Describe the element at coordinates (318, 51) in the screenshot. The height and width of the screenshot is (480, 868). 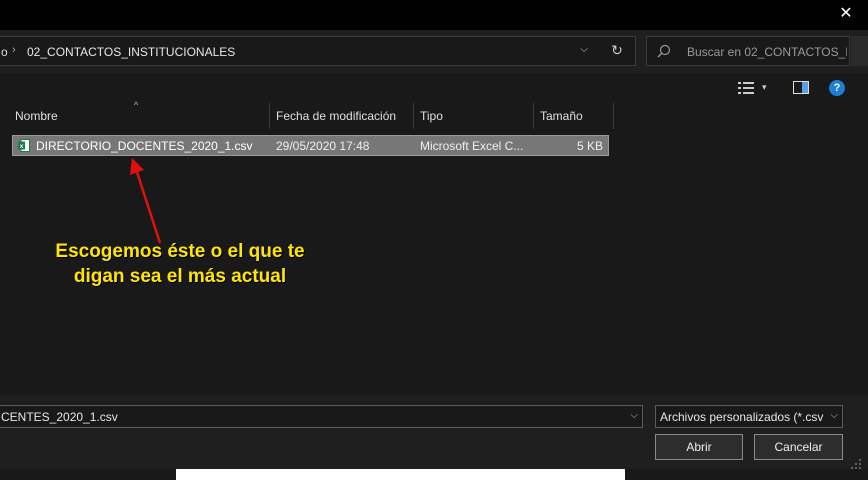
I see `address-bar: o › 02_CONTACTOS_INSTITUCIONALES ⌵ ↻` at that location.